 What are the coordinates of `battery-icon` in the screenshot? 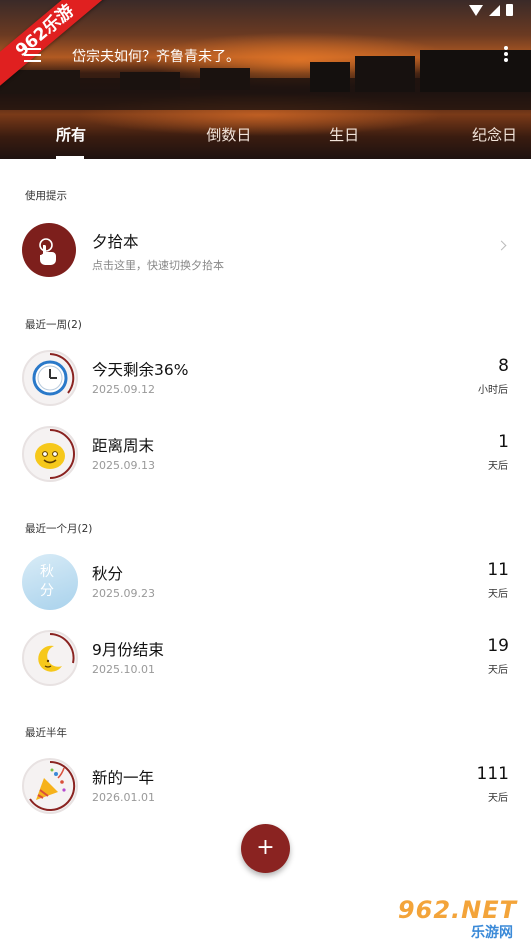 It's located at (509, 10).